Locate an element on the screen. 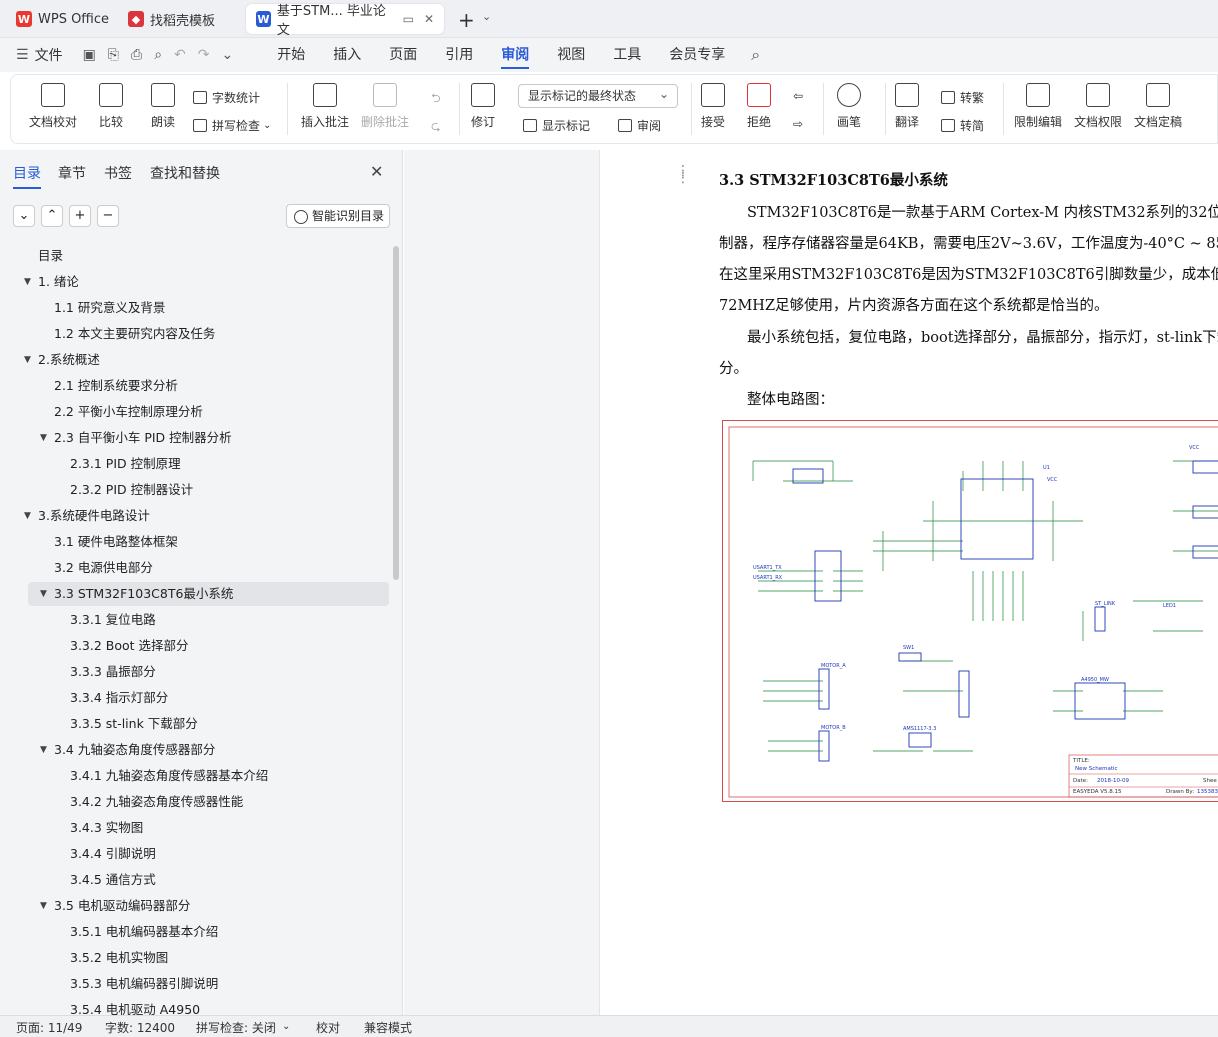  insert-comment-button: 插入批注 is located at coordinates (325, 106).